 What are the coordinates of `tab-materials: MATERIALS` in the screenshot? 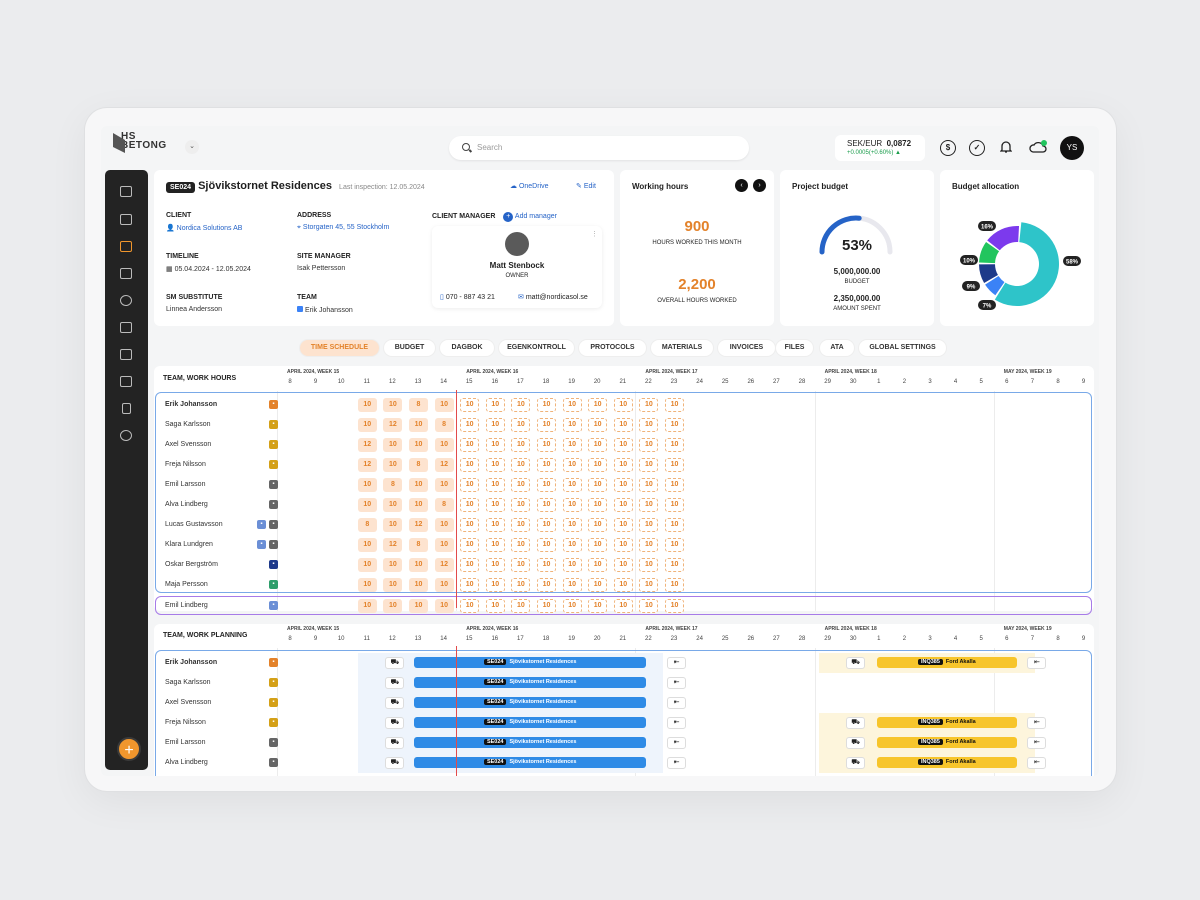 It's located at (682, 348).